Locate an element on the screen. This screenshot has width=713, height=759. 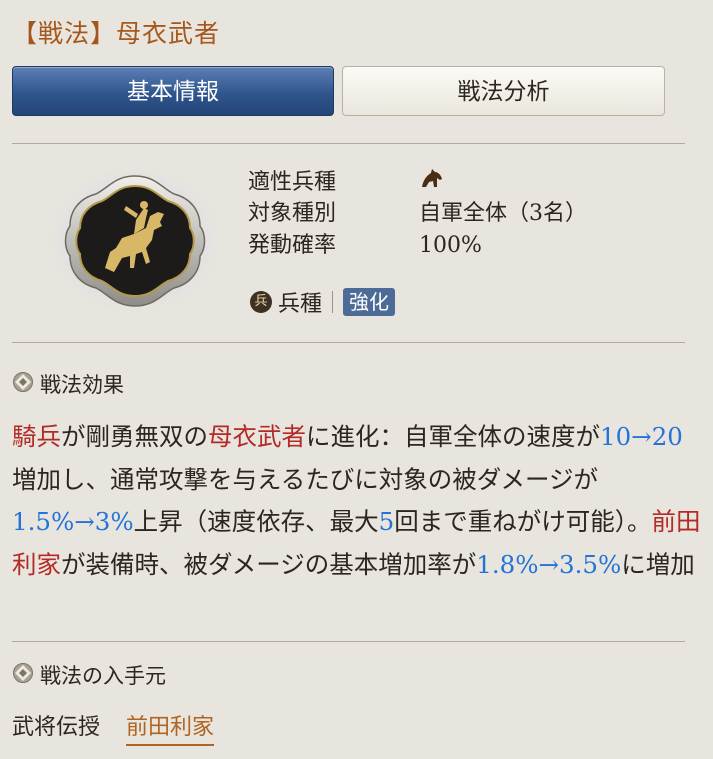
tab-skill-analysis: 戦法分析 is located at coordinates (503, 91).